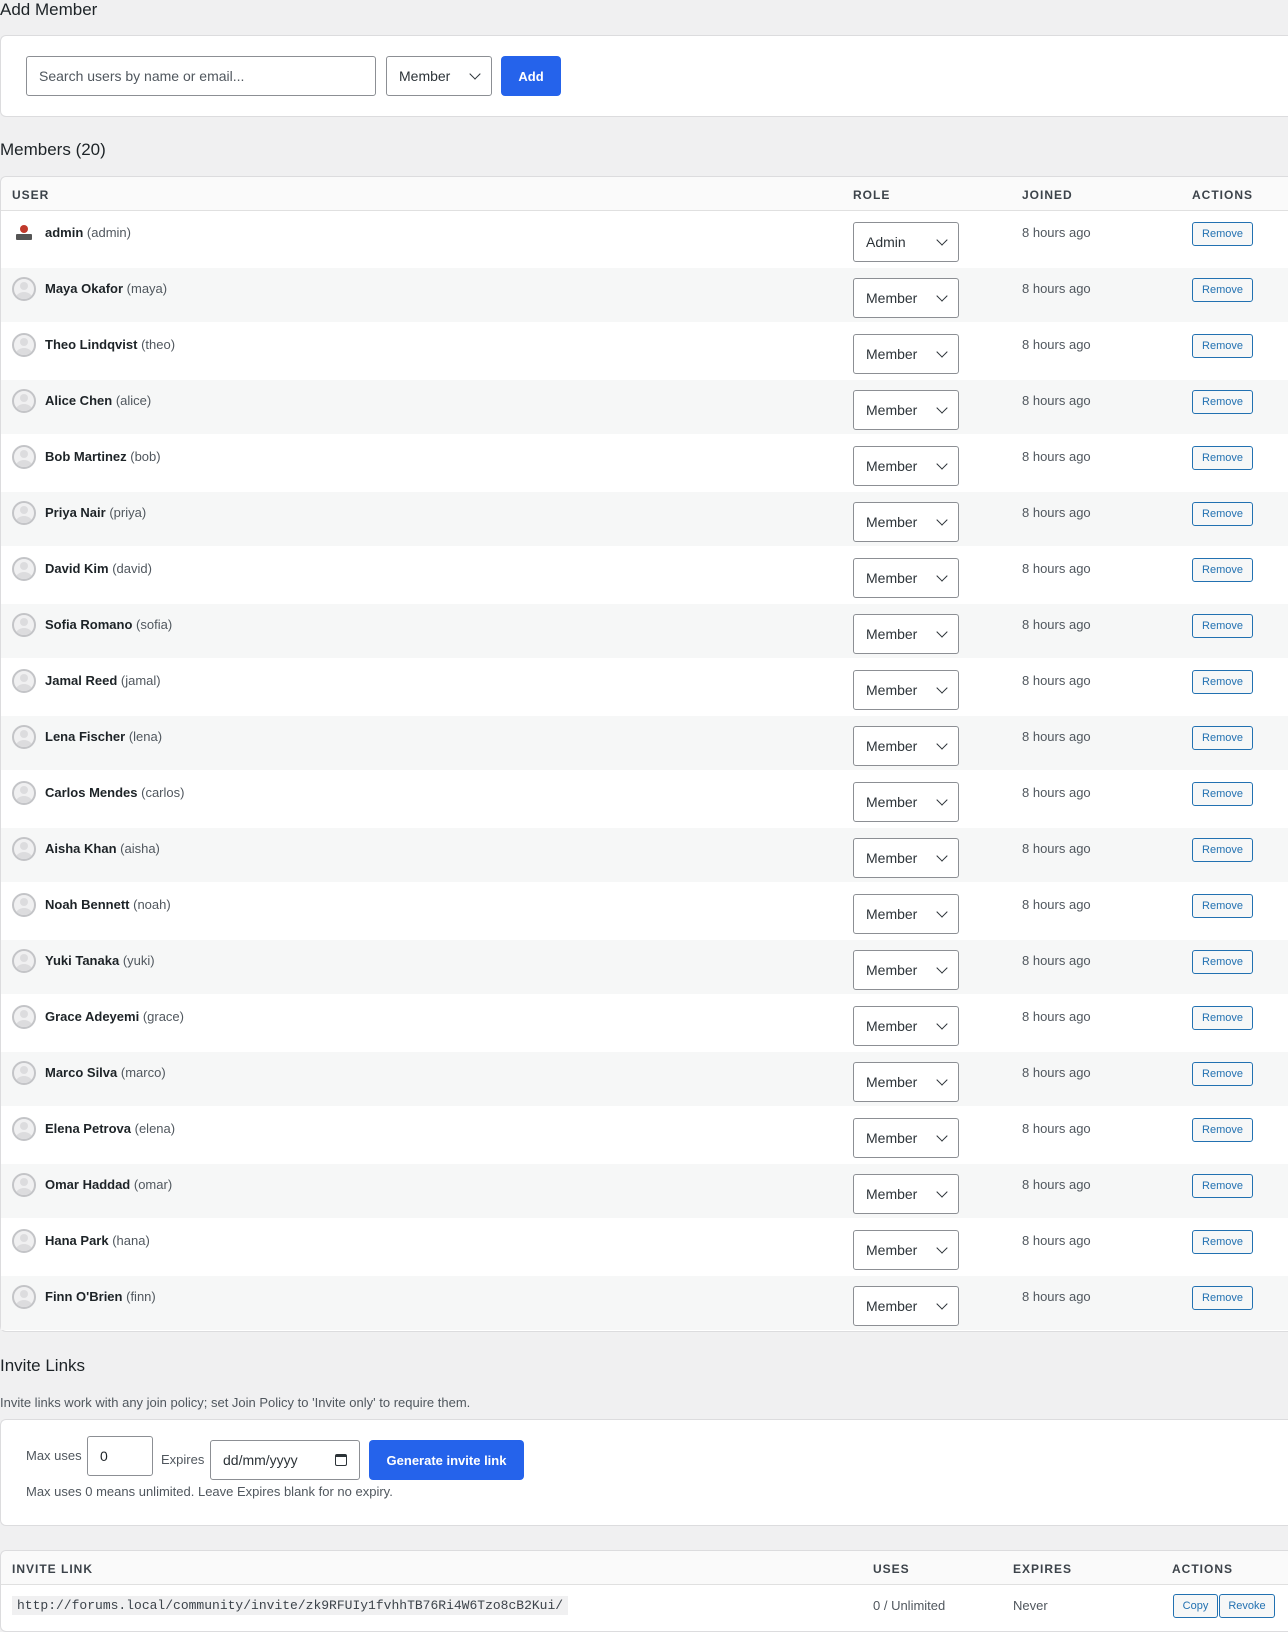  I want to click on member-handle: (carlos), so click(163, 792).